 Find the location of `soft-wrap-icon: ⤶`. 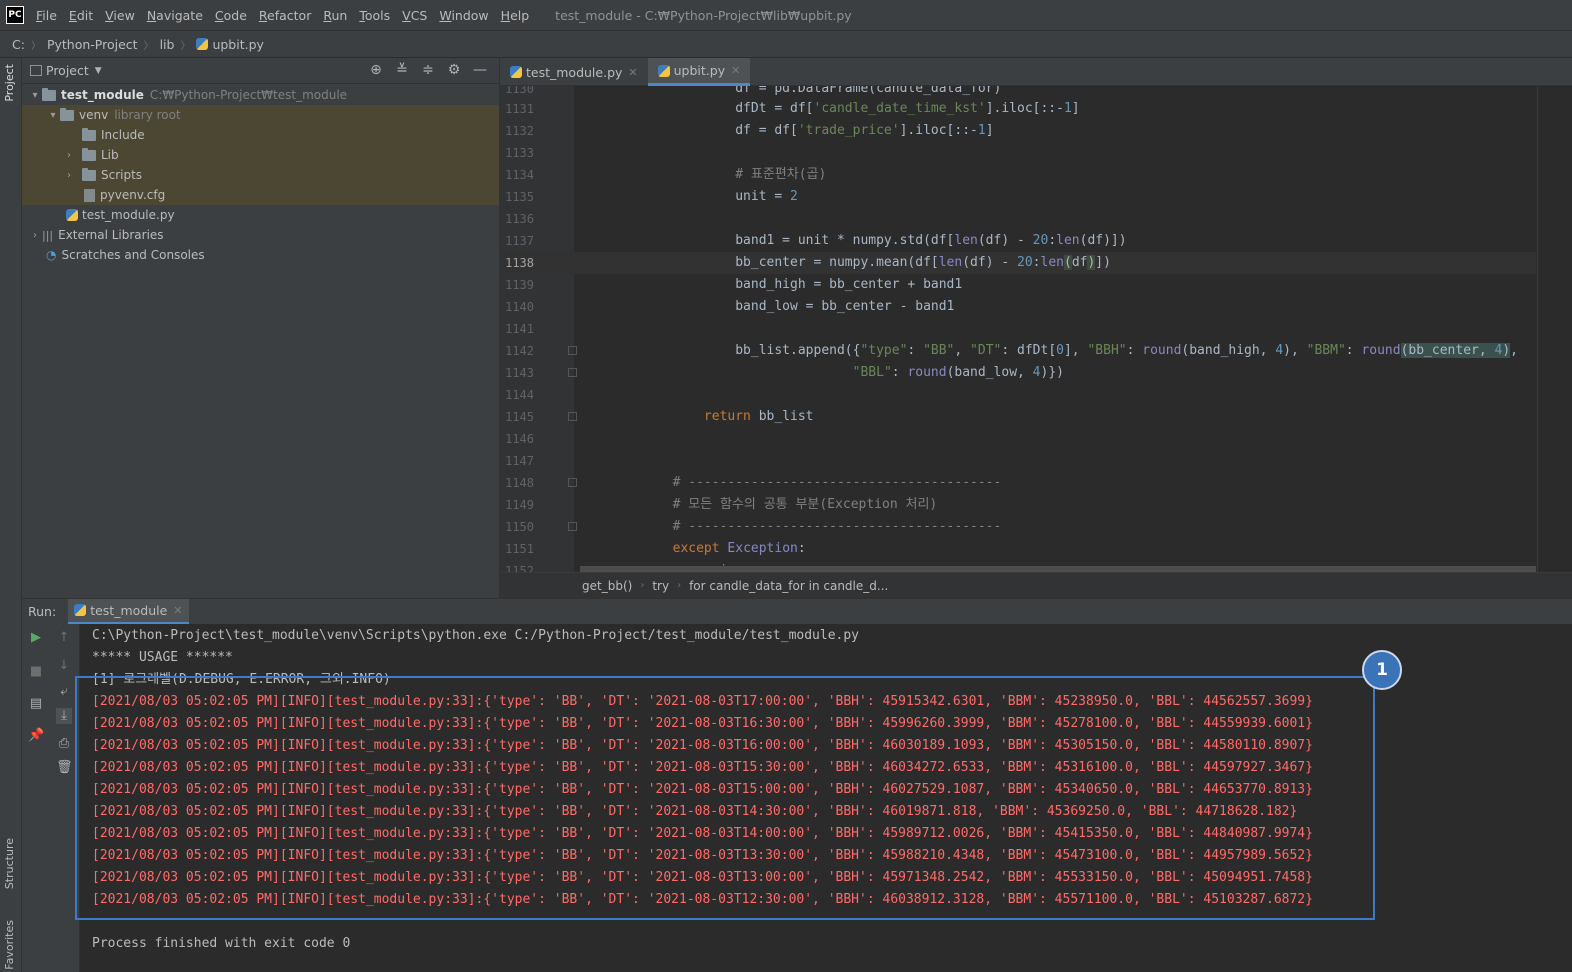

soft-wrap-icon: ⤶ is located at coordinates (64, 692).